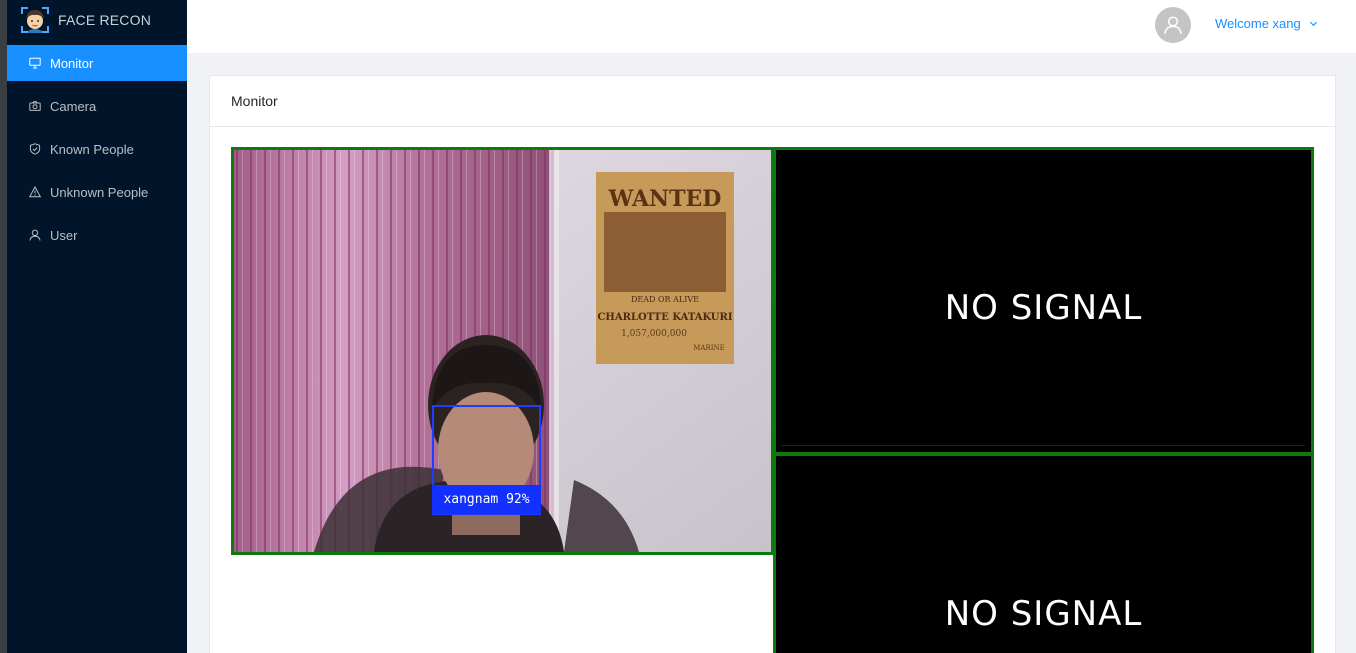 This screenshot has height=653, width=1356. Describe the element at coordinates (35, 235) in the screenshot. I see `user-icon` at that location.